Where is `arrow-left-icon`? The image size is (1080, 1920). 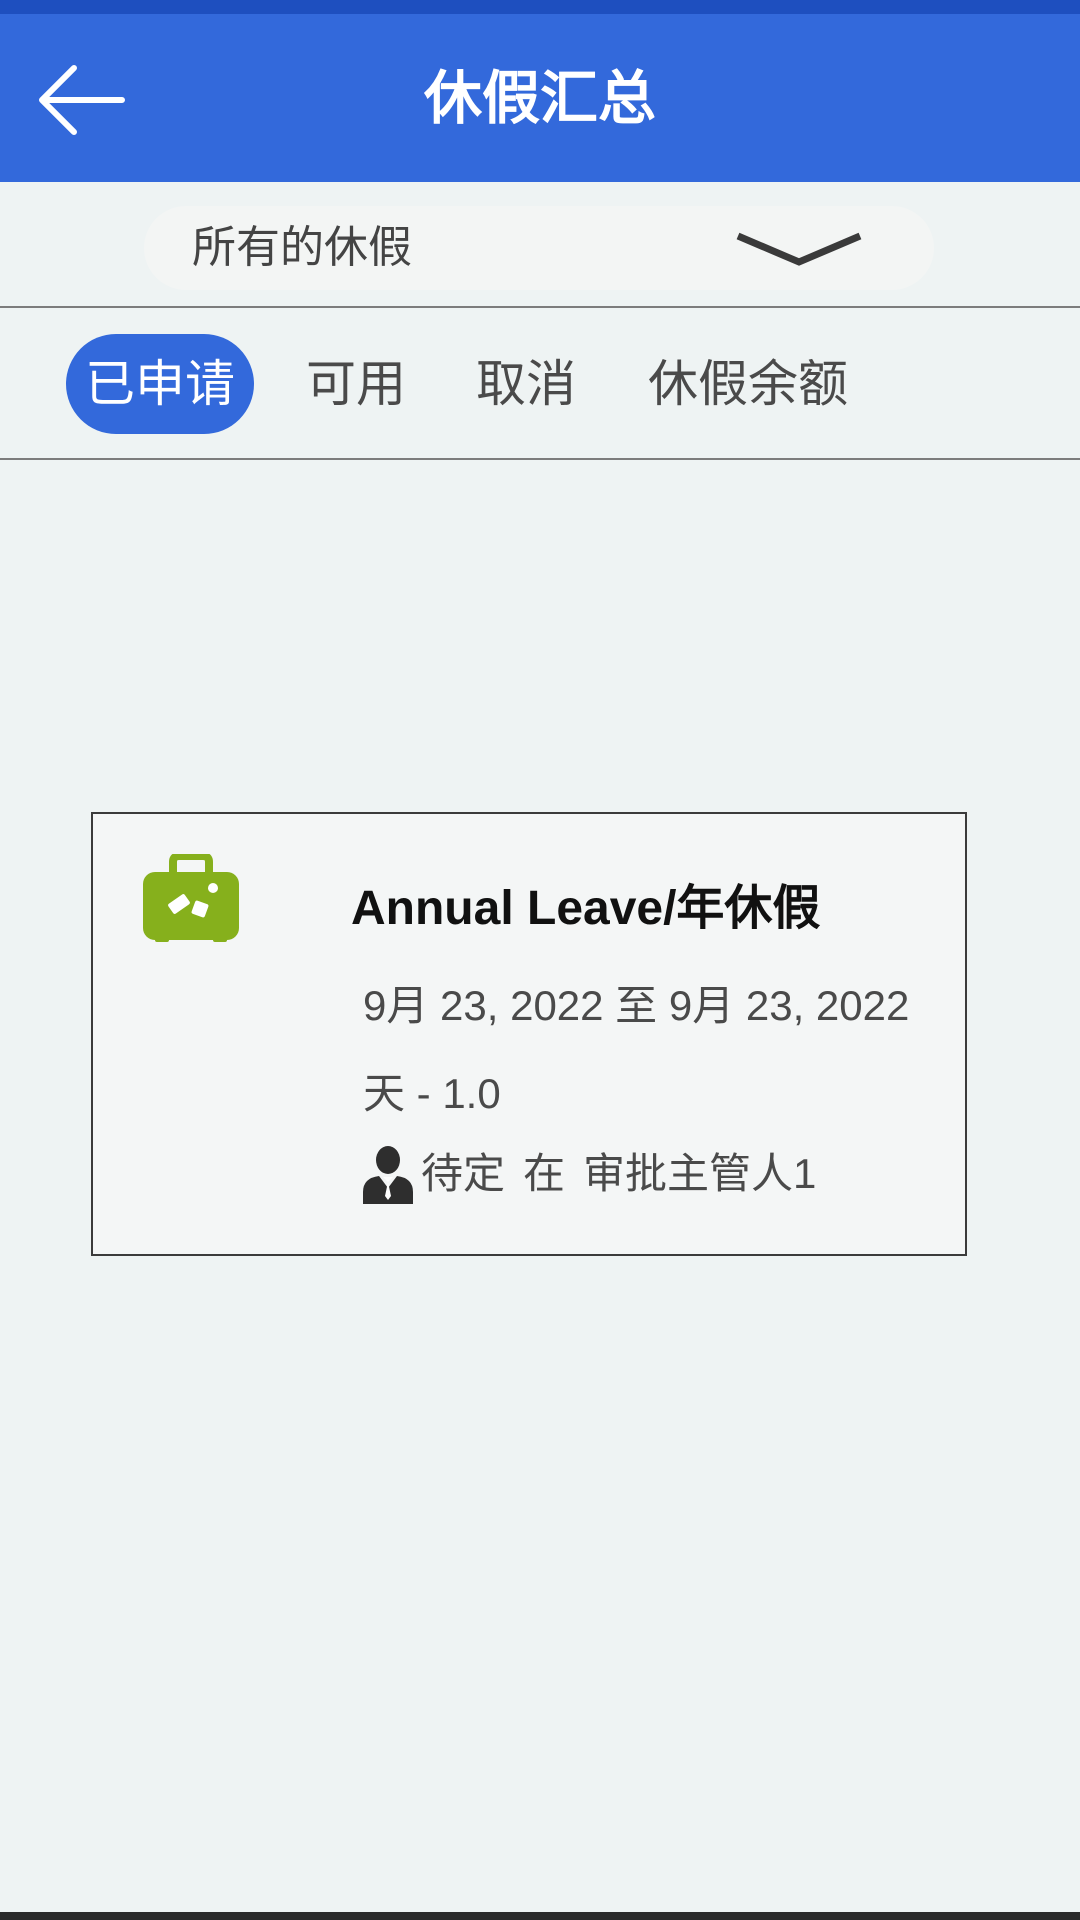 arrow-left-icon is located at coordinates (82, 100).